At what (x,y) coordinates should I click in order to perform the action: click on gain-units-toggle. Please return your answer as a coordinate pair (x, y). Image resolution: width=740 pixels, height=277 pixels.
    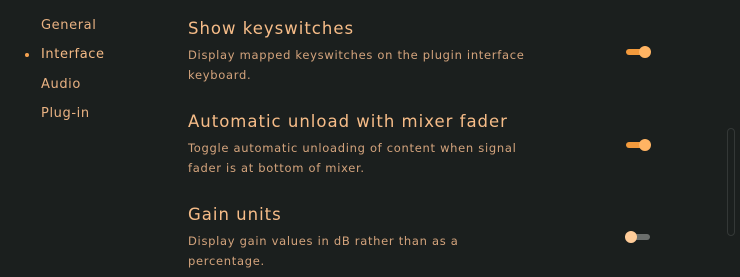
    Looking at the image, I should click on (637, 237).